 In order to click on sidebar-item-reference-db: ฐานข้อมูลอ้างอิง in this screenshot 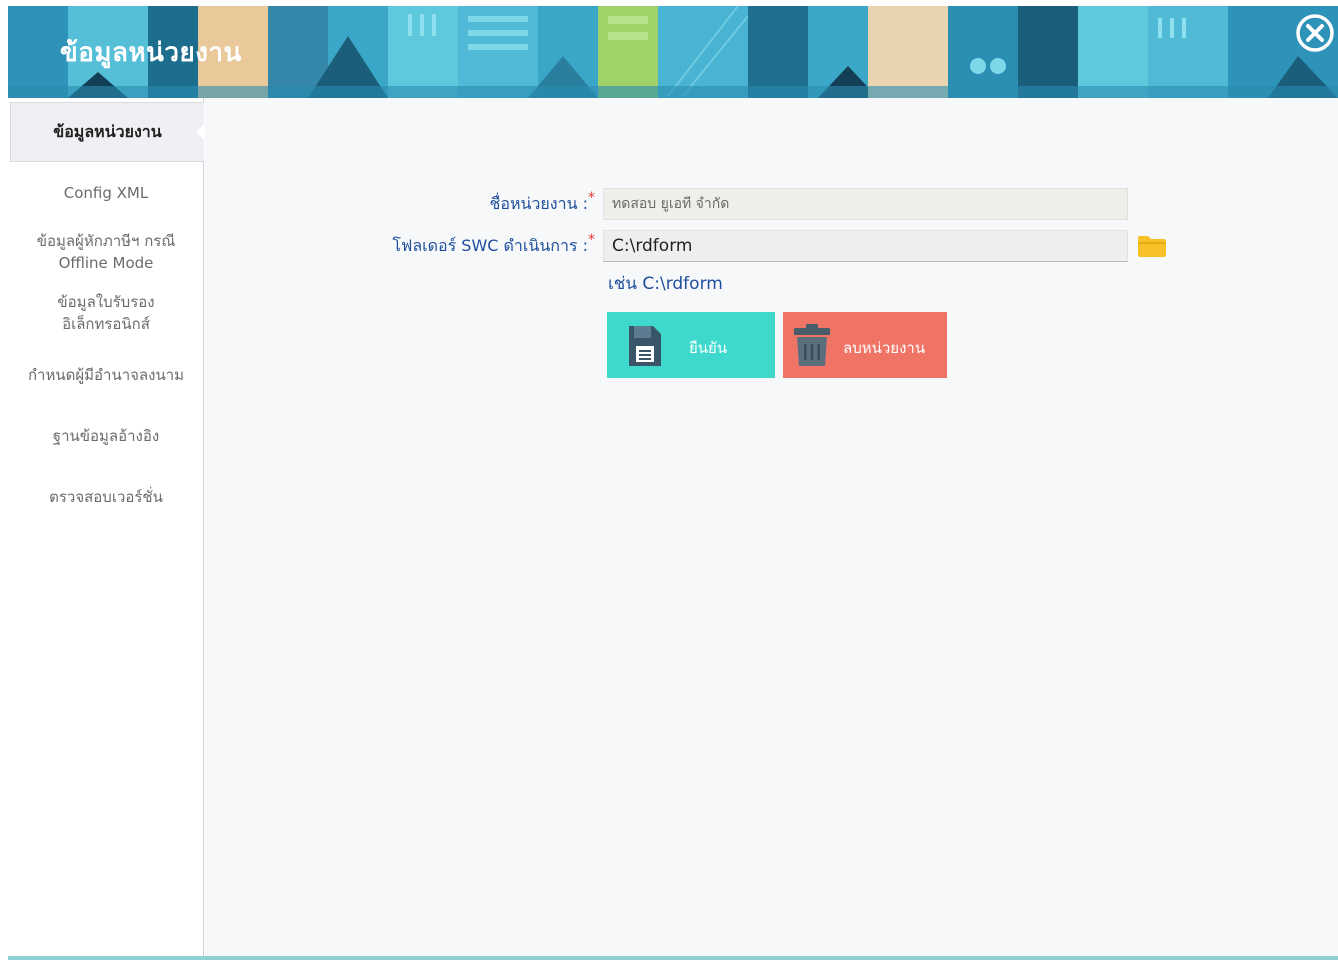, I will do `click(106, 436)`.